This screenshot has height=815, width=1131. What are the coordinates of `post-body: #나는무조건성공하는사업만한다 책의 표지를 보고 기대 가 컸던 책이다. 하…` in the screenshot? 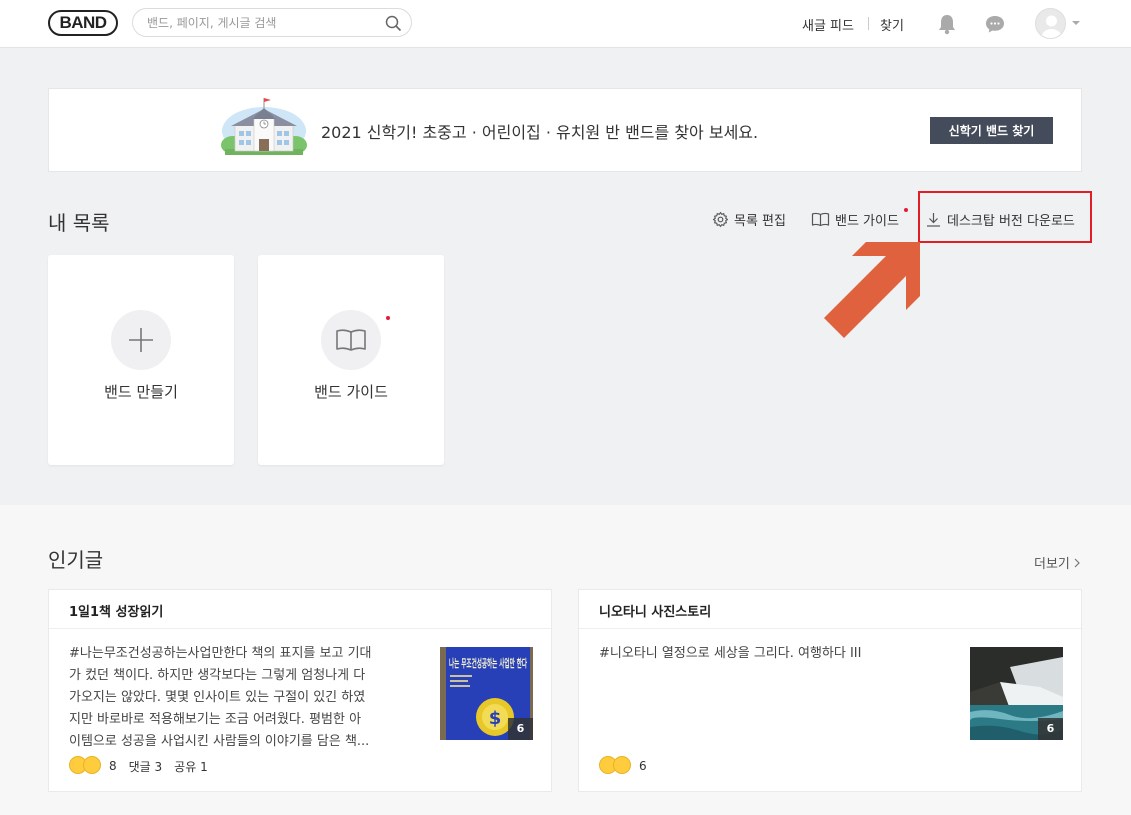 It's located at (245, 698).